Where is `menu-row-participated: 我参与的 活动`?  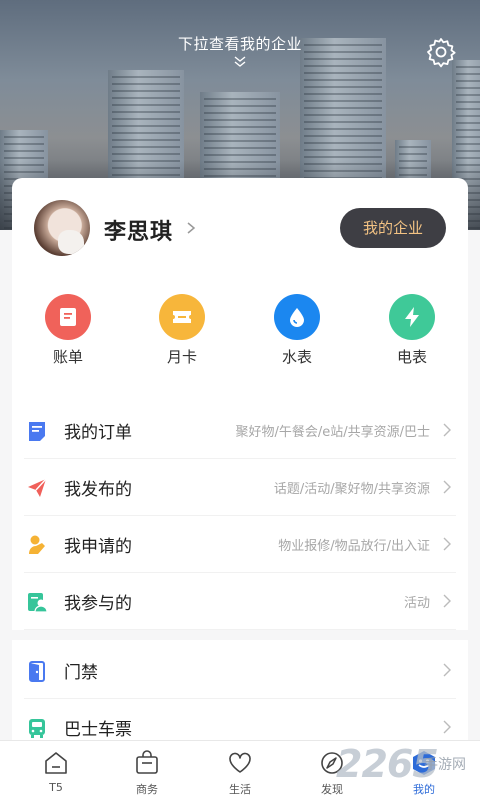
menu-row-participated: 我参与的 活动 is located at coordinates (240, 601).